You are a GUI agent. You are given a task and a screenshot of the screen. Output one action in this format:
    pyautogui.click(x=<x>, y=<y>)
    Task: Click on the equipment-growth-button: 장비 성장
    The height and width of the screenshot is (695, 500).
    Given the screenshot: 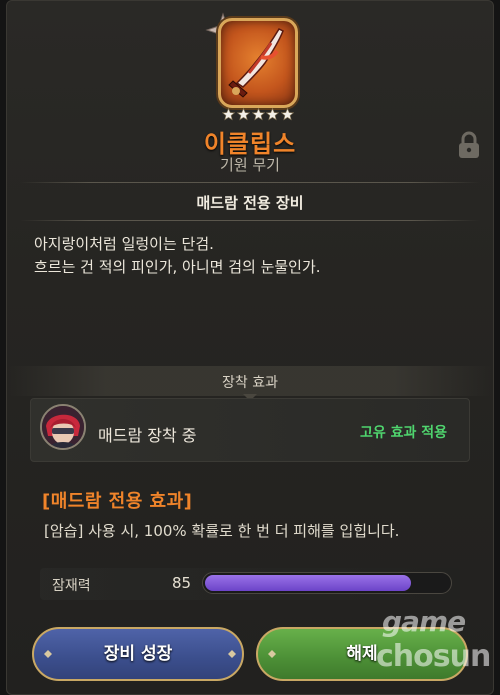 What is the action you would take?
    pyautogui.click(x=138, y=654)
    